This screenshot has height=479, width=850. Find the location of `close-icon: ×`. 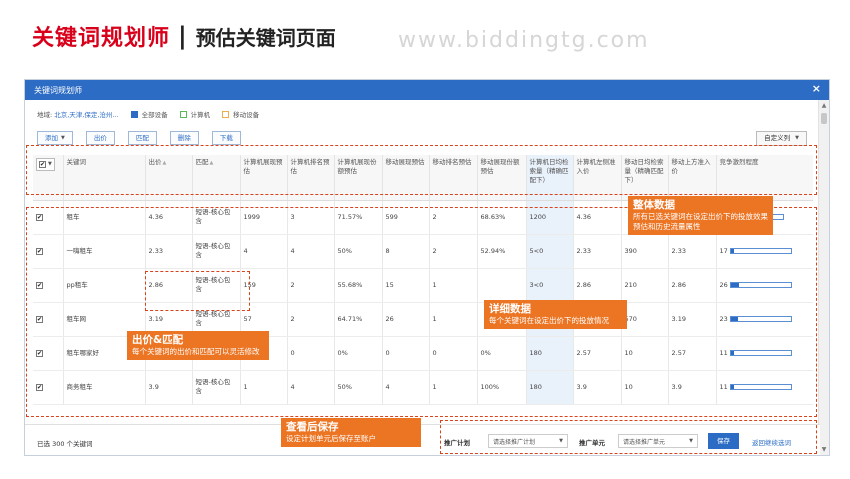

close-icon: × is located at coordinates (816, 88).